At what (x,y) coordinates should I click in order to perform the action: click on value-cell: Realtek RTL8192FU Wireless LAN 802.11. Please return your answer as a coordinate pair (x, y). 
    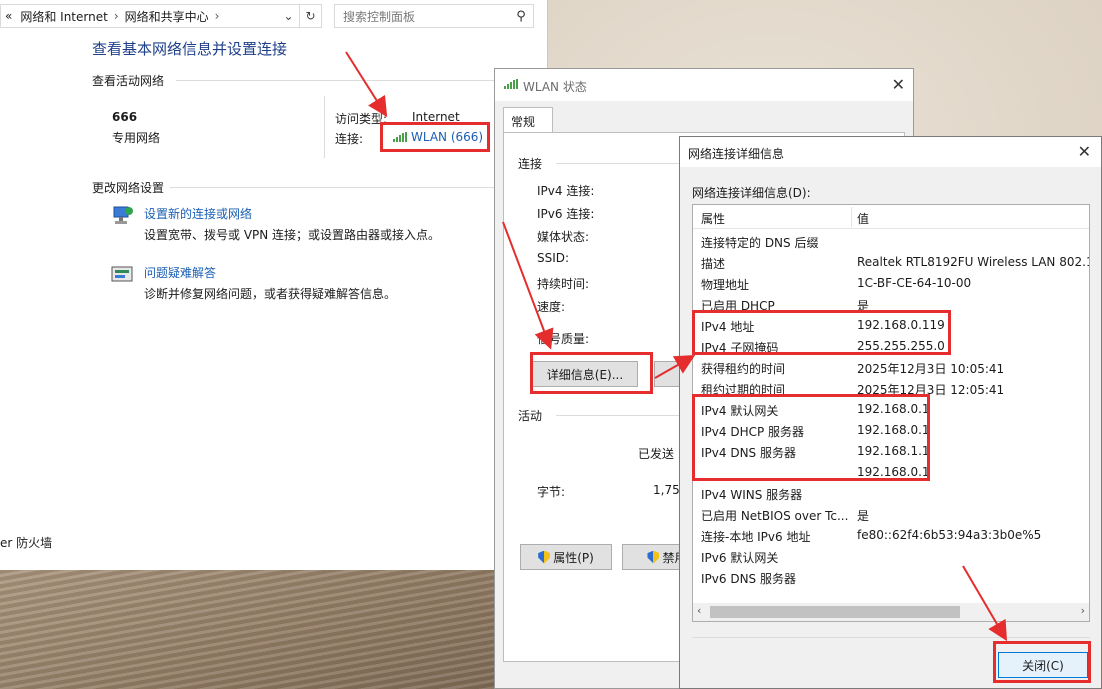
    Looking at the image, I should click on (973, 262).